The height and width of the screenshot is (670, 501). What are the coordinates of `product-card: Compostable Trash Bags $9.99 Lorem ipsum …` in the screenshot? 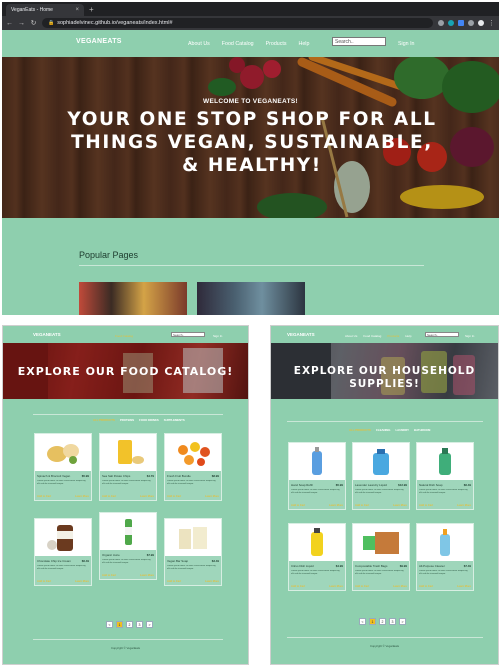 It's located at (381, 557).